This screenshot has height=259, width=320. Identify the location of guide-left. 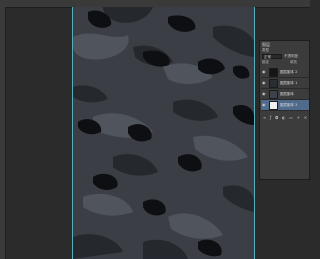
(72, 133).